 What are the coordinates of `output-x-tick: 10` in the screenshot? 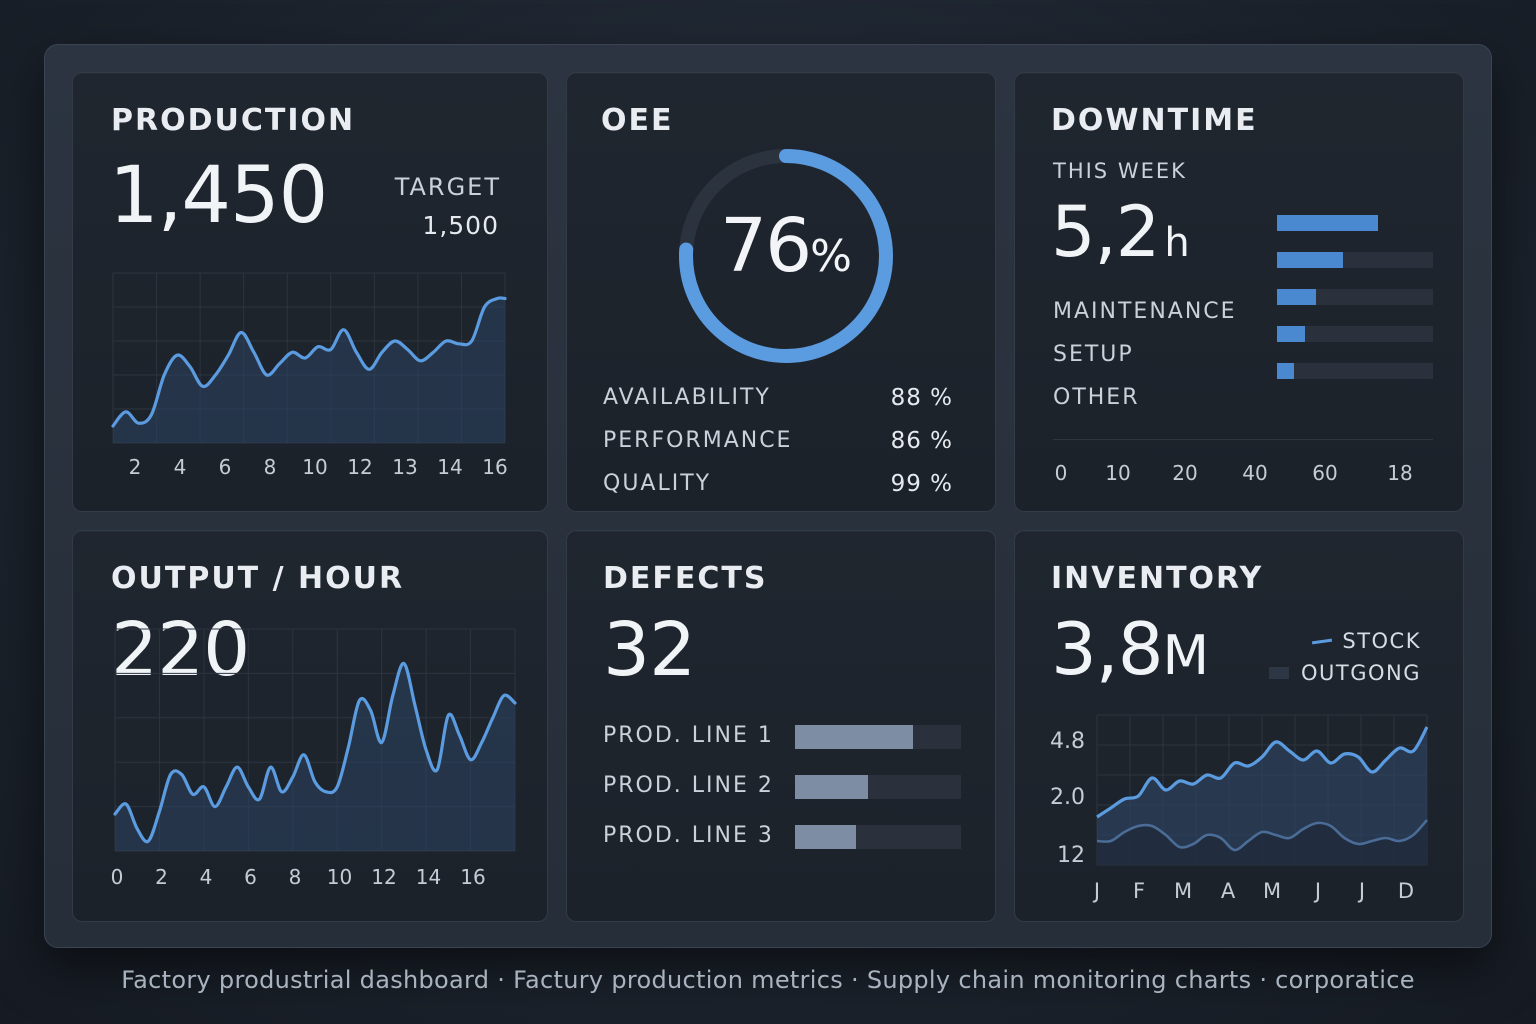 It's located at (339, 877).